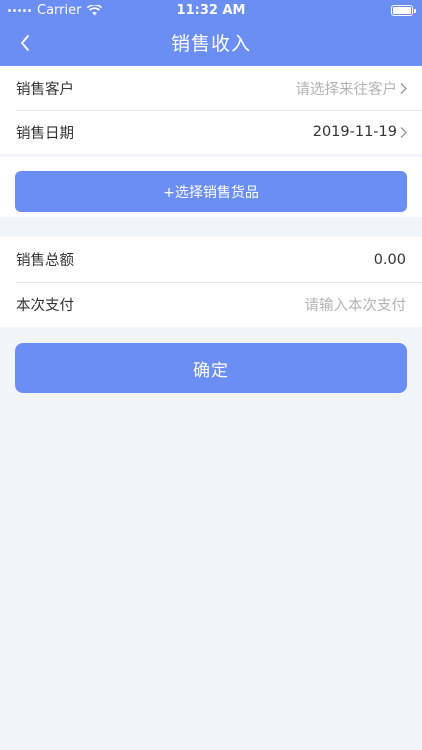 This screenshot has width=422, height=750. I want to click on status-bar: Carrier 11:32 AM, so click(211, 11).